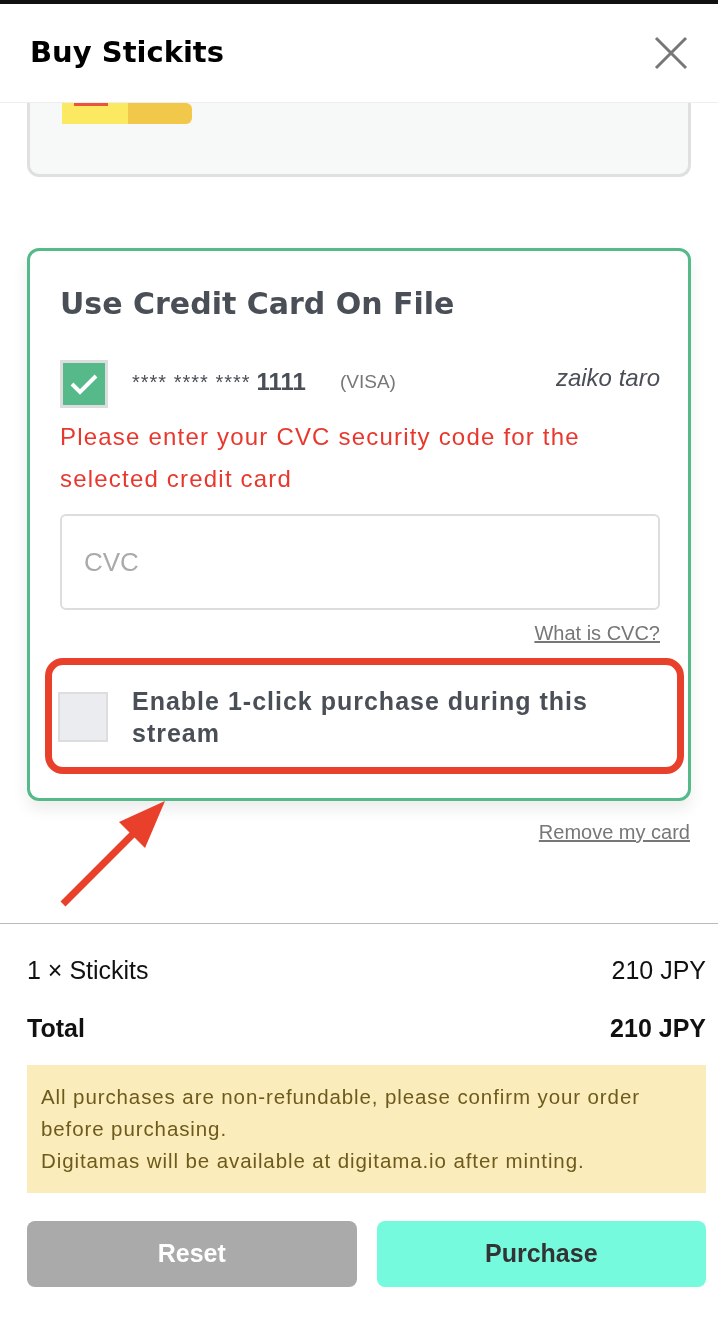  Describe the element at coordinates (56, 1028) in the screenshot. I see `summary-label: Total` at that location.